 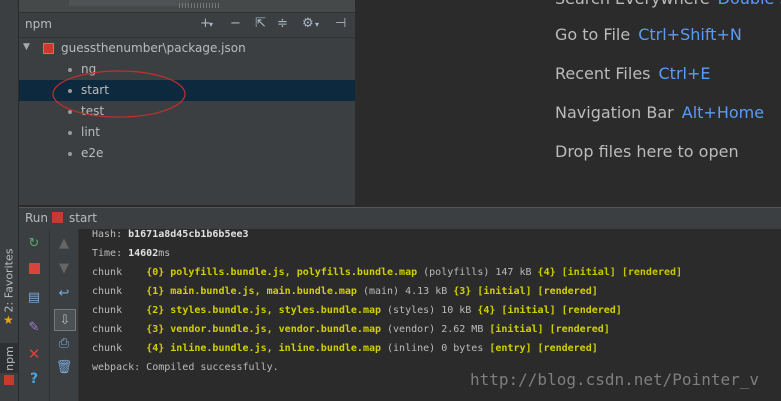 I want to click on npm-tab-label: npm, so click(x=9, y=358).